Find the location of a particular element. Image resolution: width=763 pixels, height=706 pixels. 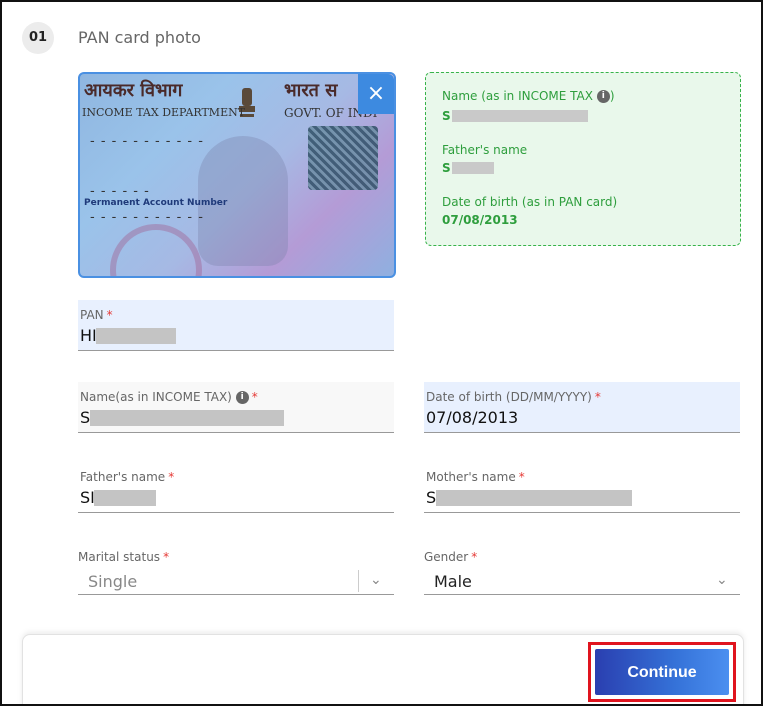

dob-field-value: 07/08/2013 is located at coordinates (472, 417).